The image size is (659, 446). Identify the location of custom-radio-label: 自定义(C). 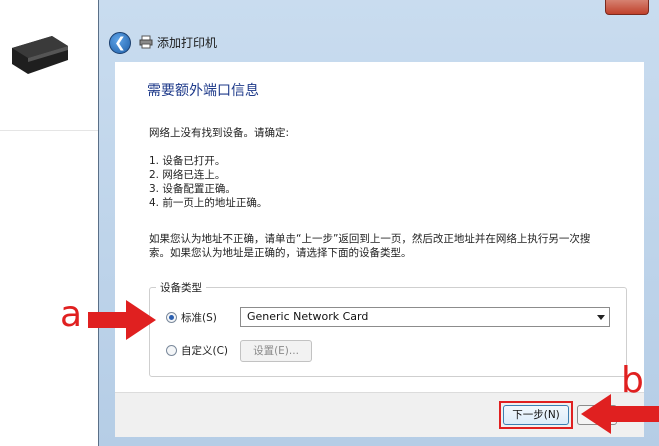
(204, 350).